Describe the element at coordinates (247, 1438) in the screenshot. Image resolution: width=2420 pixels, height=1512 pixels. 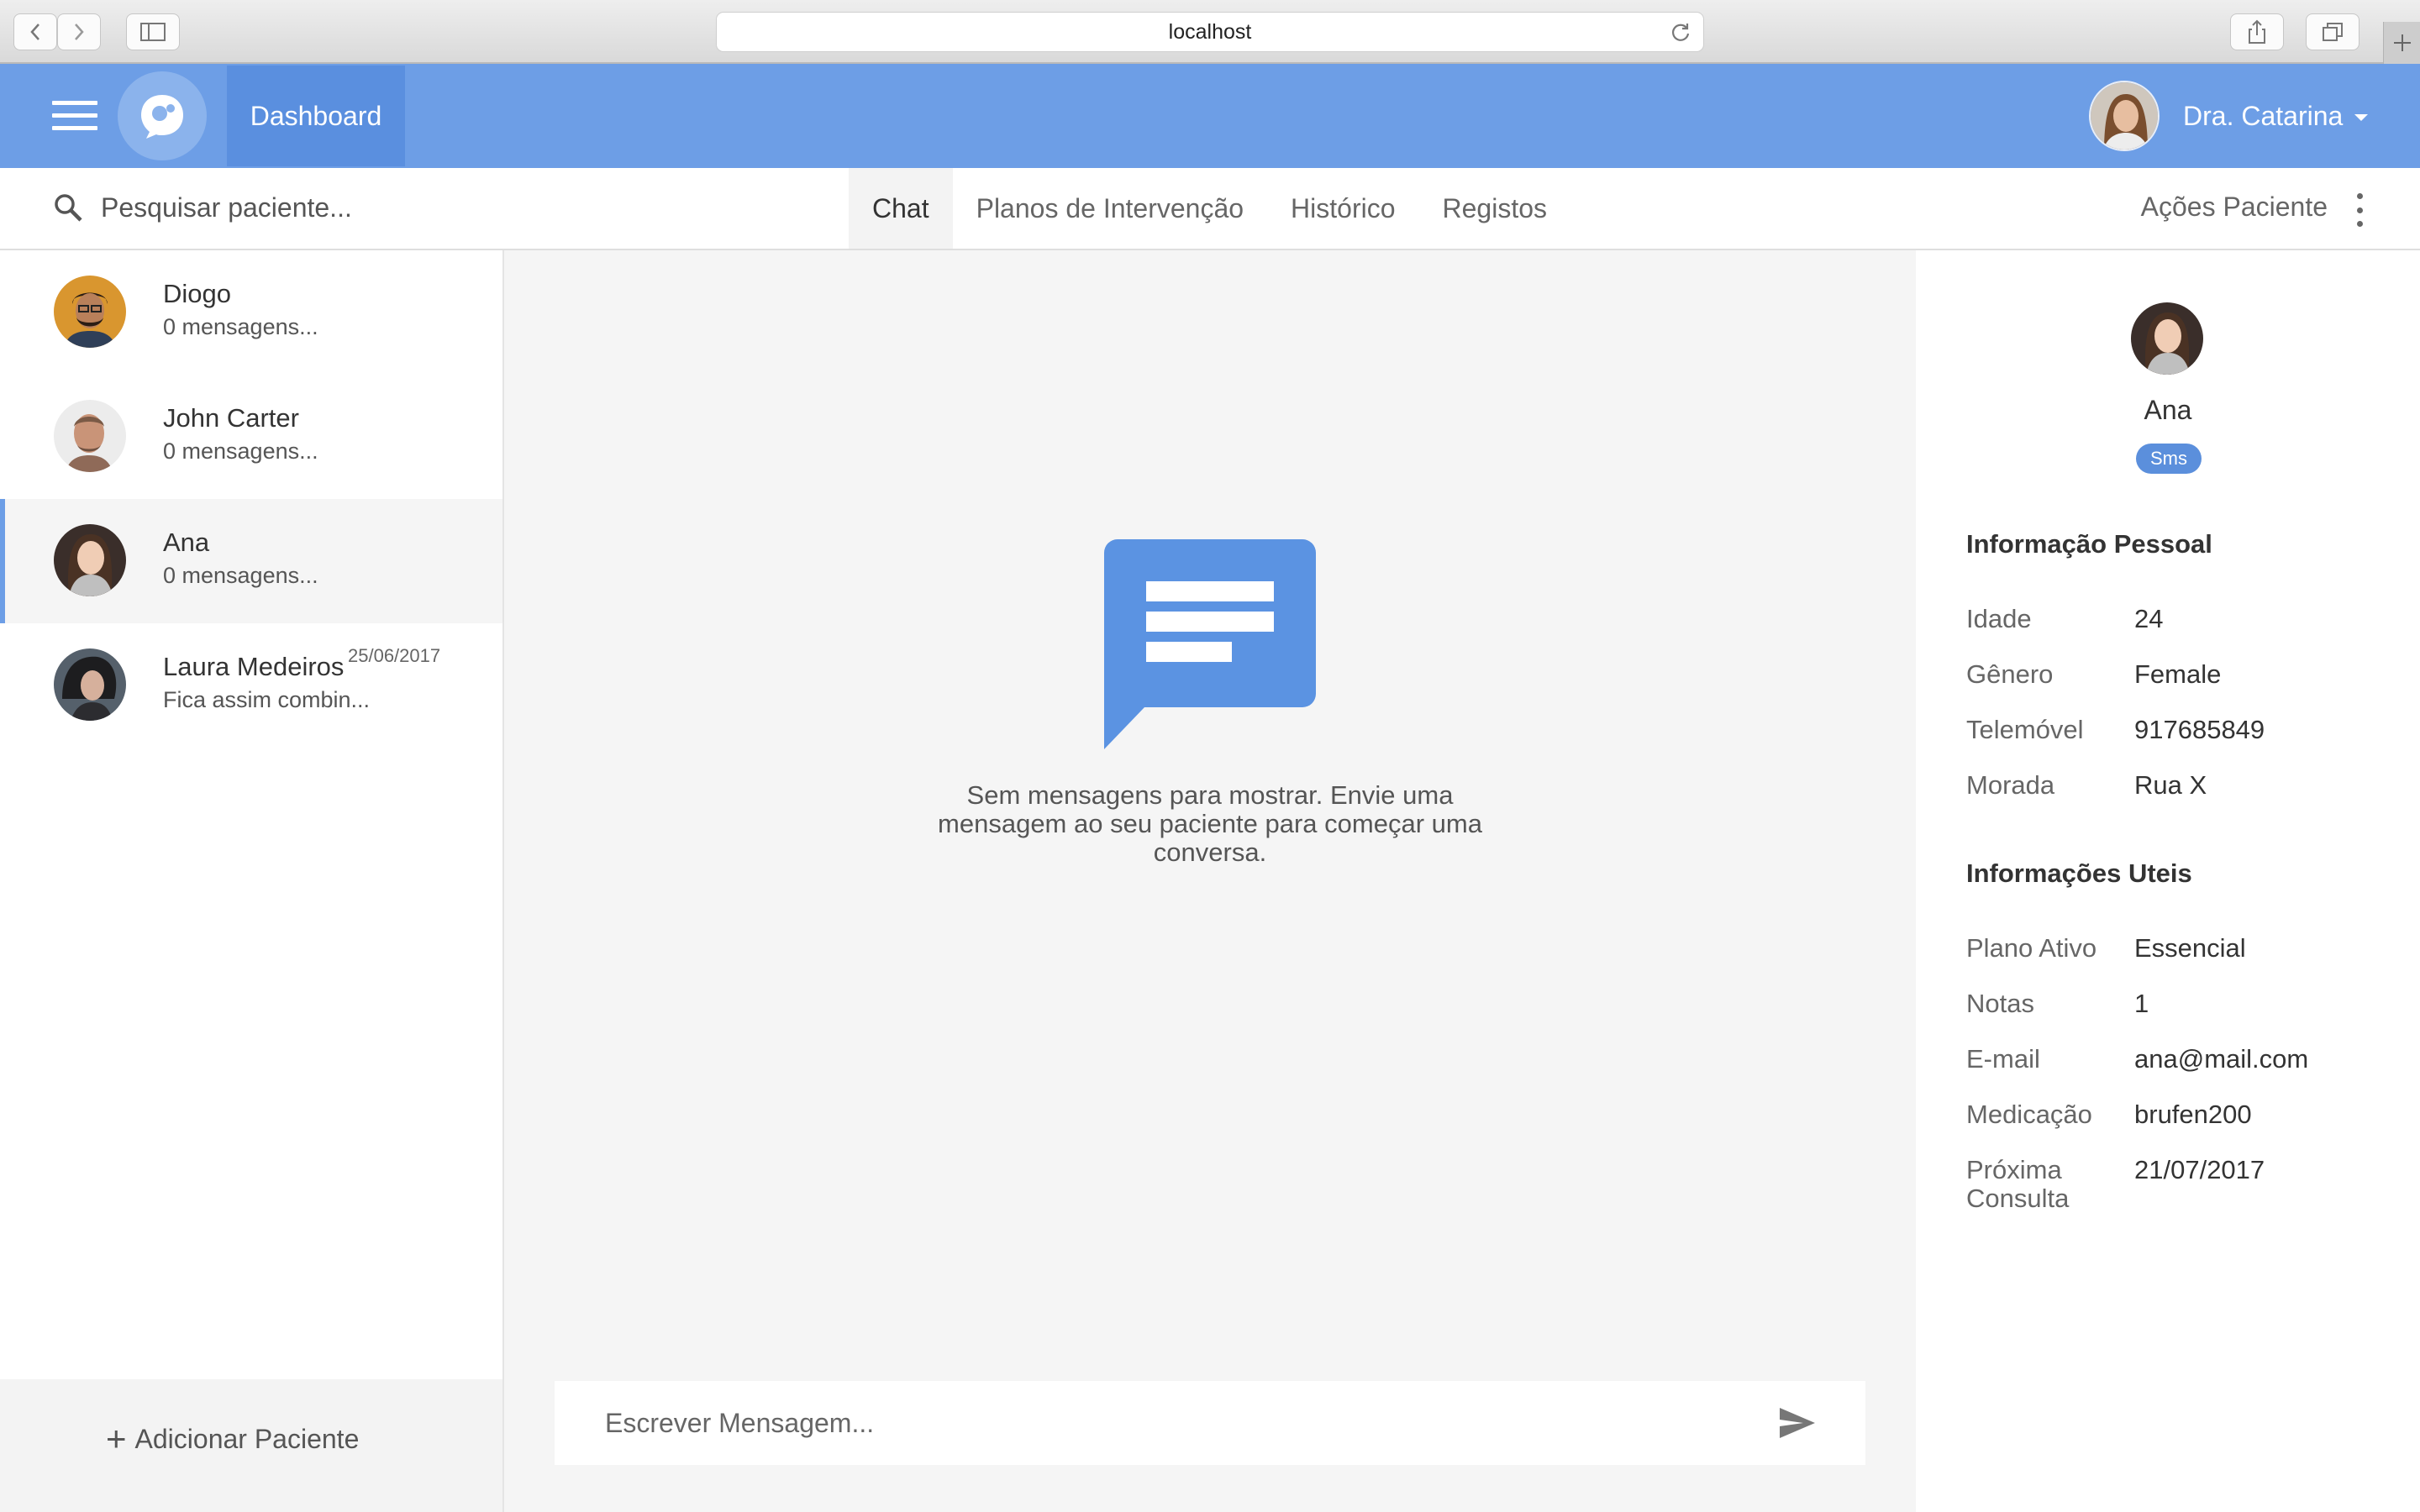
I see `add-patient-label: Adicionar Paciente` at that location.